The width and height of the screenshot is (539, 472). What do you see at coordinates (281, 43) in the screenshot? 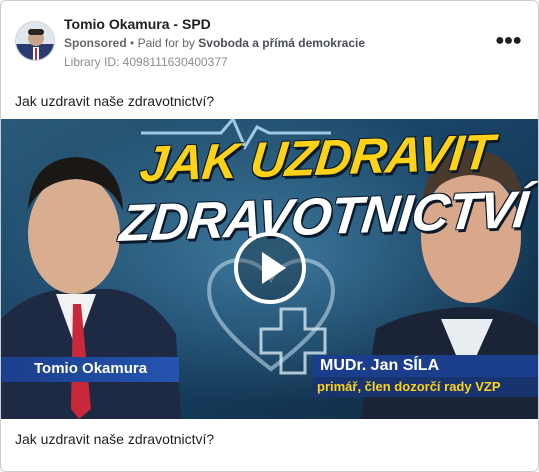
I see `payer-name: Svoboda a přímá demokracie` at bounding box center [281, 43].